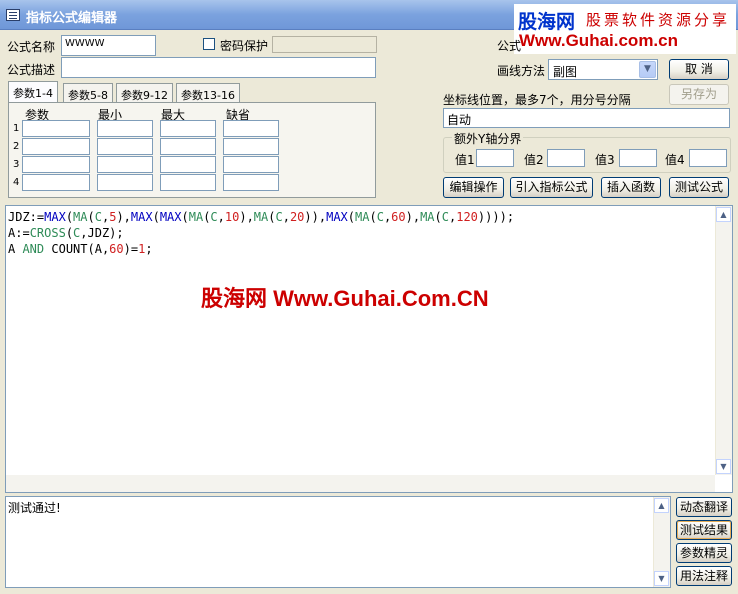 Image resolution: width=738 pixels, height=594 pixels. Describe the element at coordinates (345, 298) in the screenshot. I see `watermark-text: 股海网 Www.Guhai.Com.CN` at that location.